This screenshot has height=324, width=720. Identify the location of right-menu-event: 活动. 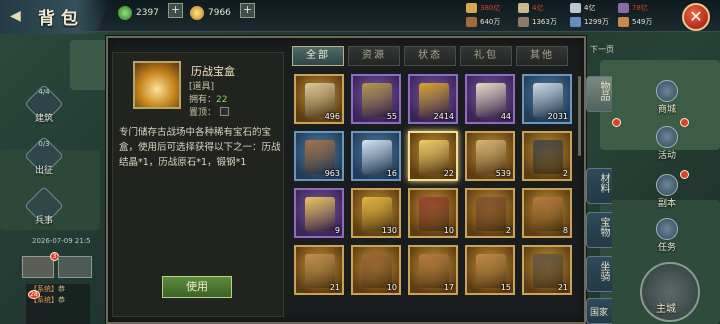
(667, 144).